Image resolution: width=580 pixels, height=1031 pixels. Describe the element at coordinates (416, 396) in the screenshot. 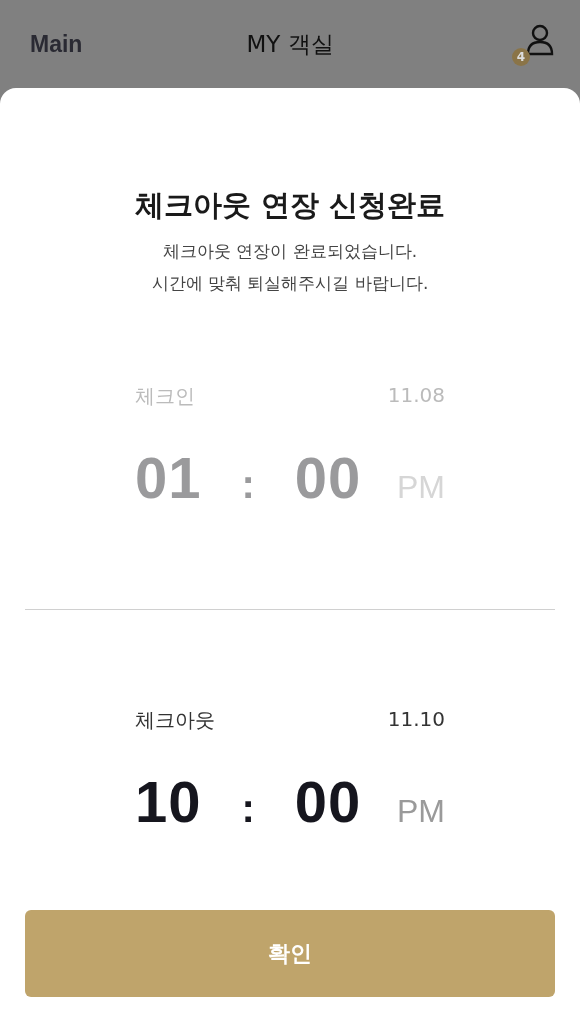

I see `date-text: 11.08` at that location.